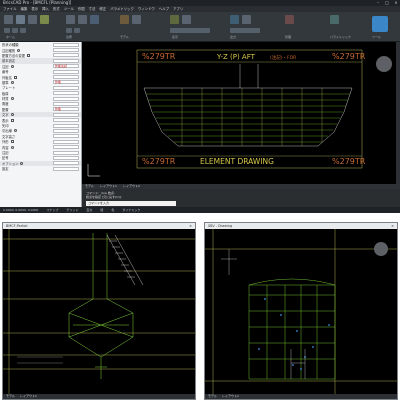  What do you see at coordinates (381, 249) in the screenshot?
I see `viewport-right-view-cube-icon` at bounding box center [381, 249].